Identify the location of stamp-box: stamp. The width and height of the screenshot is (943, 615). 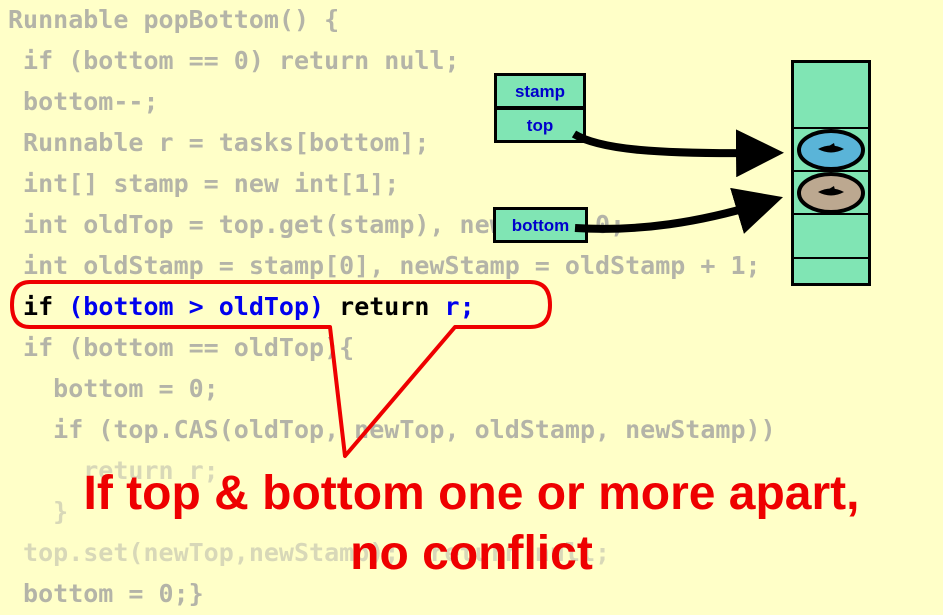
(540, 91).